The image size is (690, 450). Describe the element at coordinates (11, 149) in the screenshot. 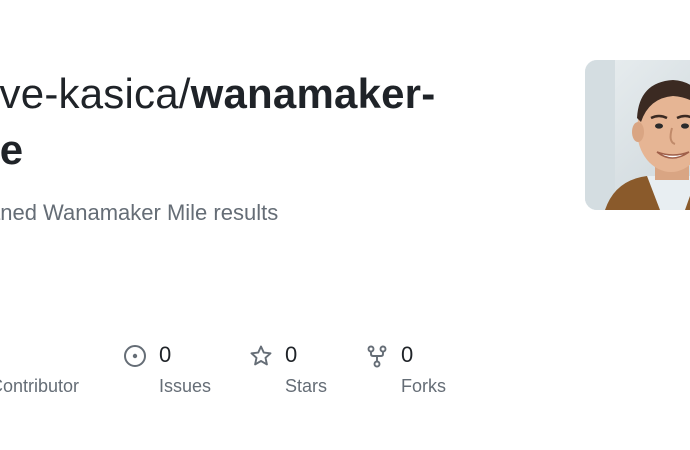

I see `repo-name-continued: ile` at that location.